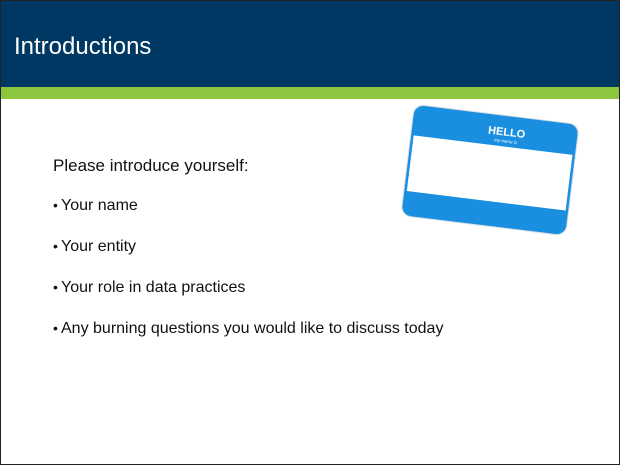 Image resolution: width=620 pixels, height=465 pixels. What do you see at coordinates (99, 205) in the screenshot?
I see `bullet-text: Your name` at bounding box center [99, 205].